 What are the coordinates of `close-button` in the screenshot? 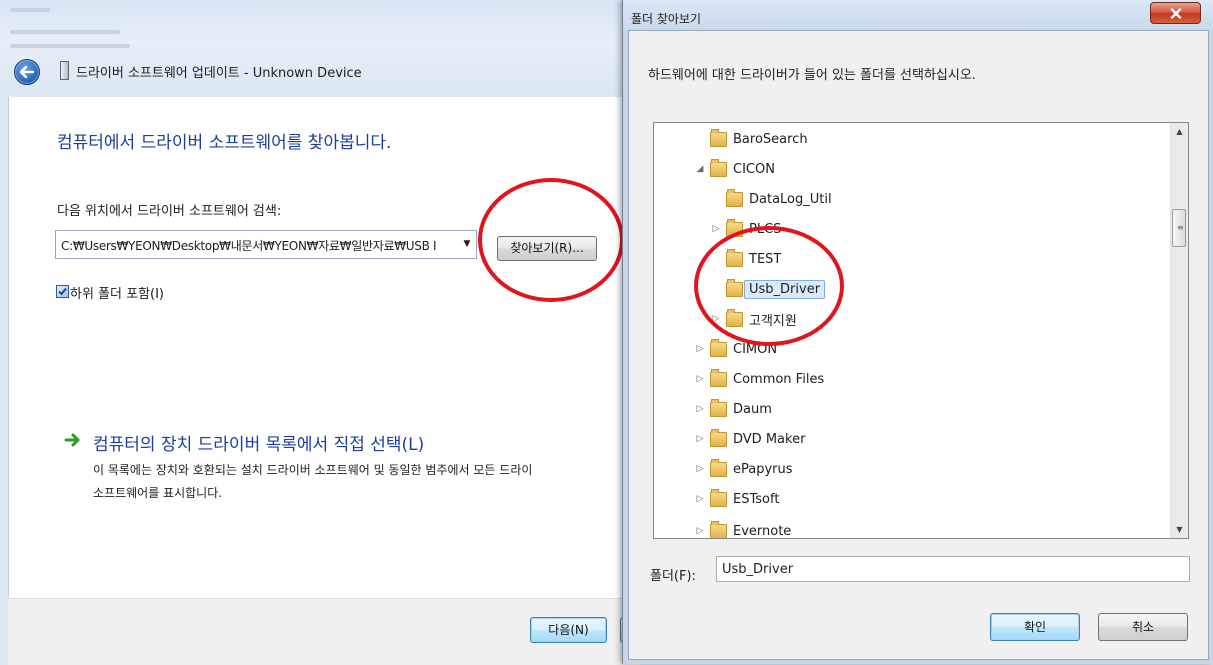 It's located at (1175, 13).